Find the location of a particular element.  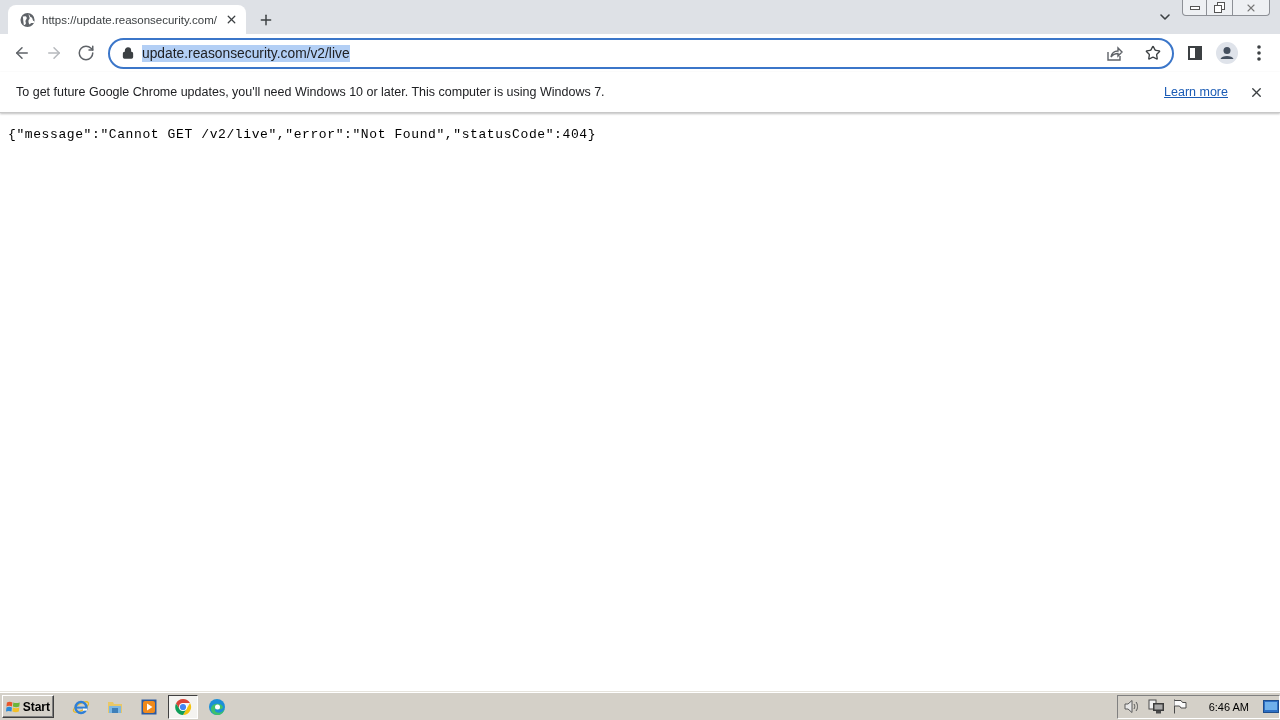

browser-tab: https://update.reasonsecurity.com/ is located at coordinates (127, 19).